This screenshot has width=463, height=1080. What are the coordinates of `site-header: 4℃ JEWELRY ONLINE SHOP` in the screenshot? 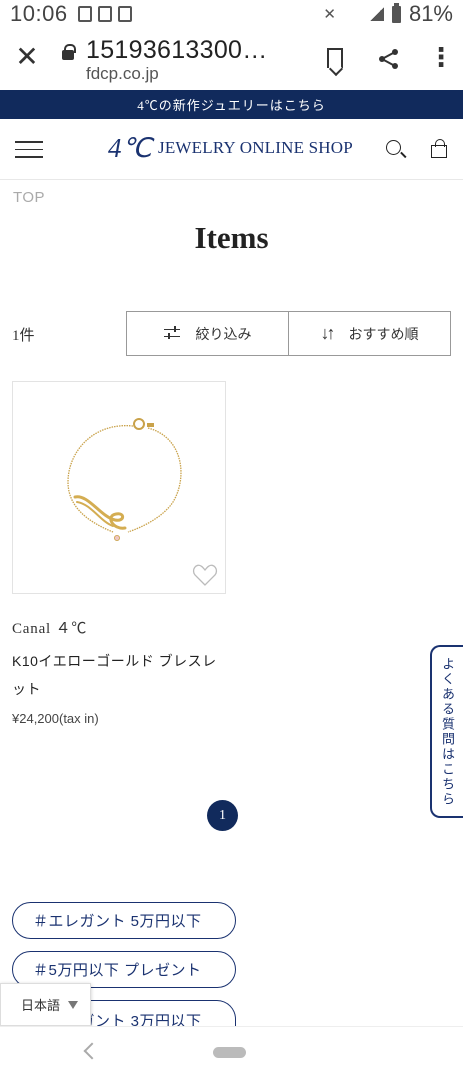 It's located at (231, 149).